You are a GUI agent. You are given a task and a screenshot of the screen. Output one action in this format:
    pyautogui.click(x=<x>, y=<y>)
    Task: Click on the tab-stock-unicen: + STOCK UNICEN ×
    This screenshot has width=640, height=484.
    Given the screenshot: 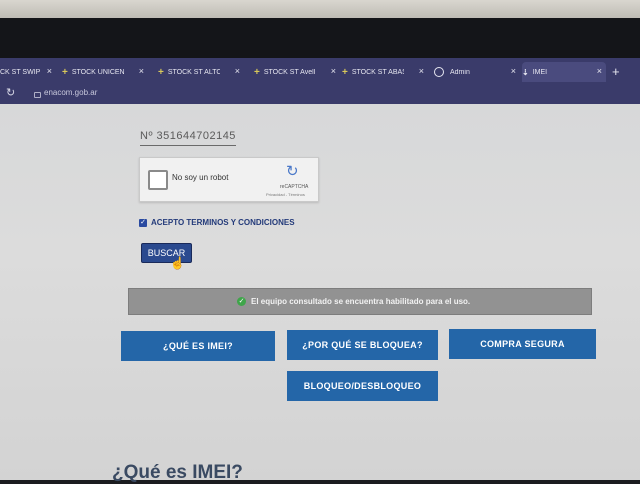 What is the action you would take?
    pyautogui.click(x=105, y=72)
    